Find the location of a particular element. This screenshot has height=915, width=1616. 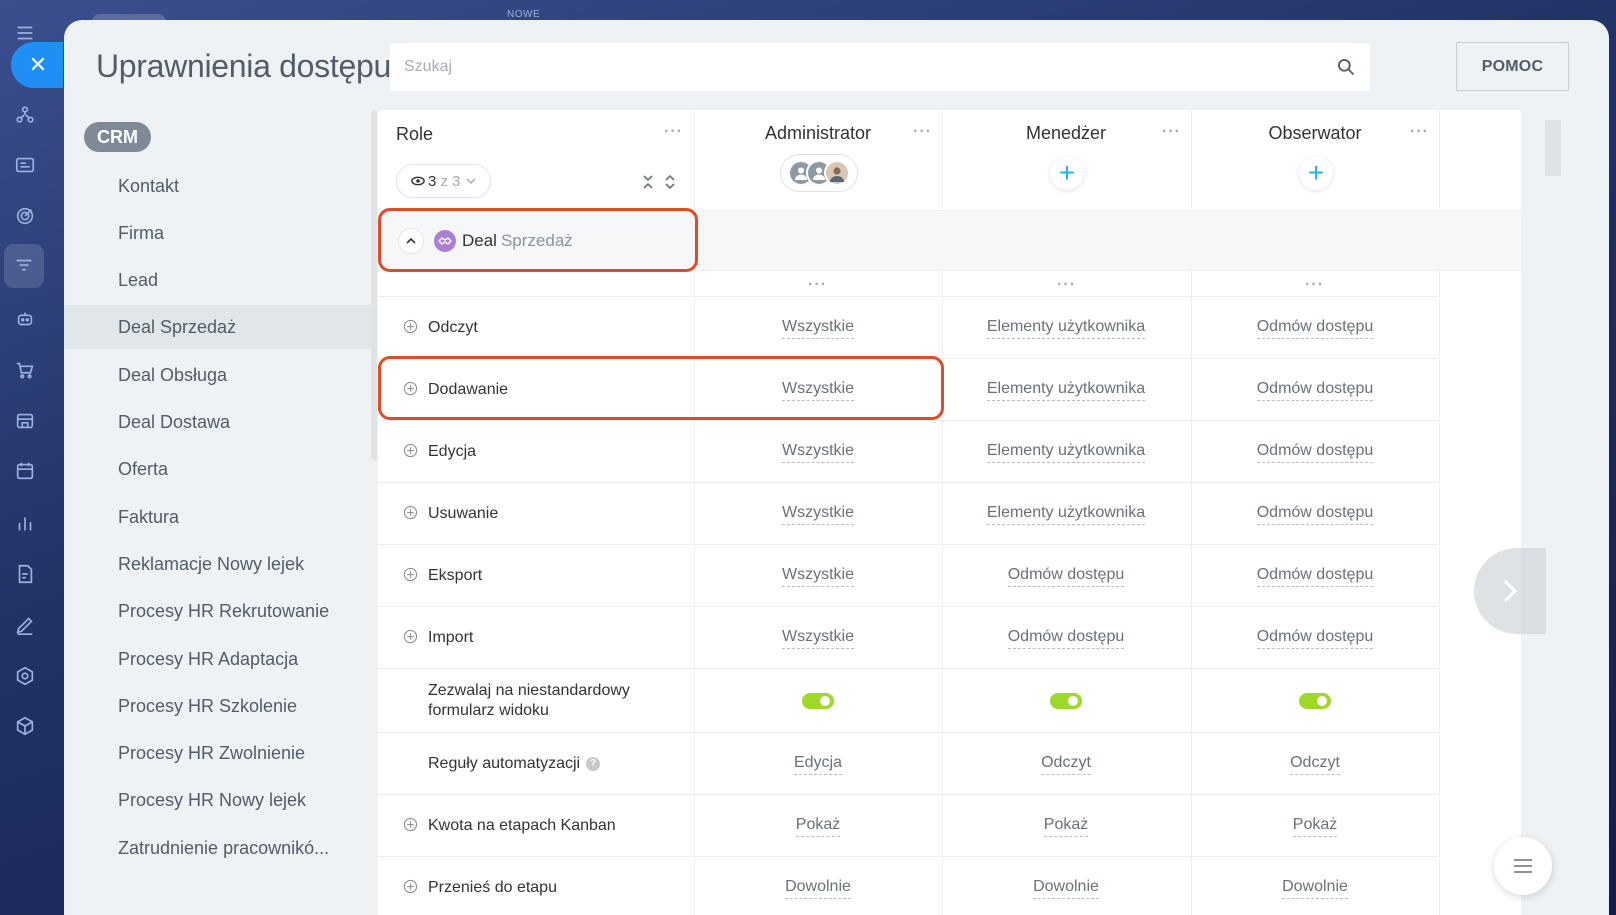

menu-item-hr-nowy-lejek: Procesy HR Nowy lejek is located at coordinates (217, 800).